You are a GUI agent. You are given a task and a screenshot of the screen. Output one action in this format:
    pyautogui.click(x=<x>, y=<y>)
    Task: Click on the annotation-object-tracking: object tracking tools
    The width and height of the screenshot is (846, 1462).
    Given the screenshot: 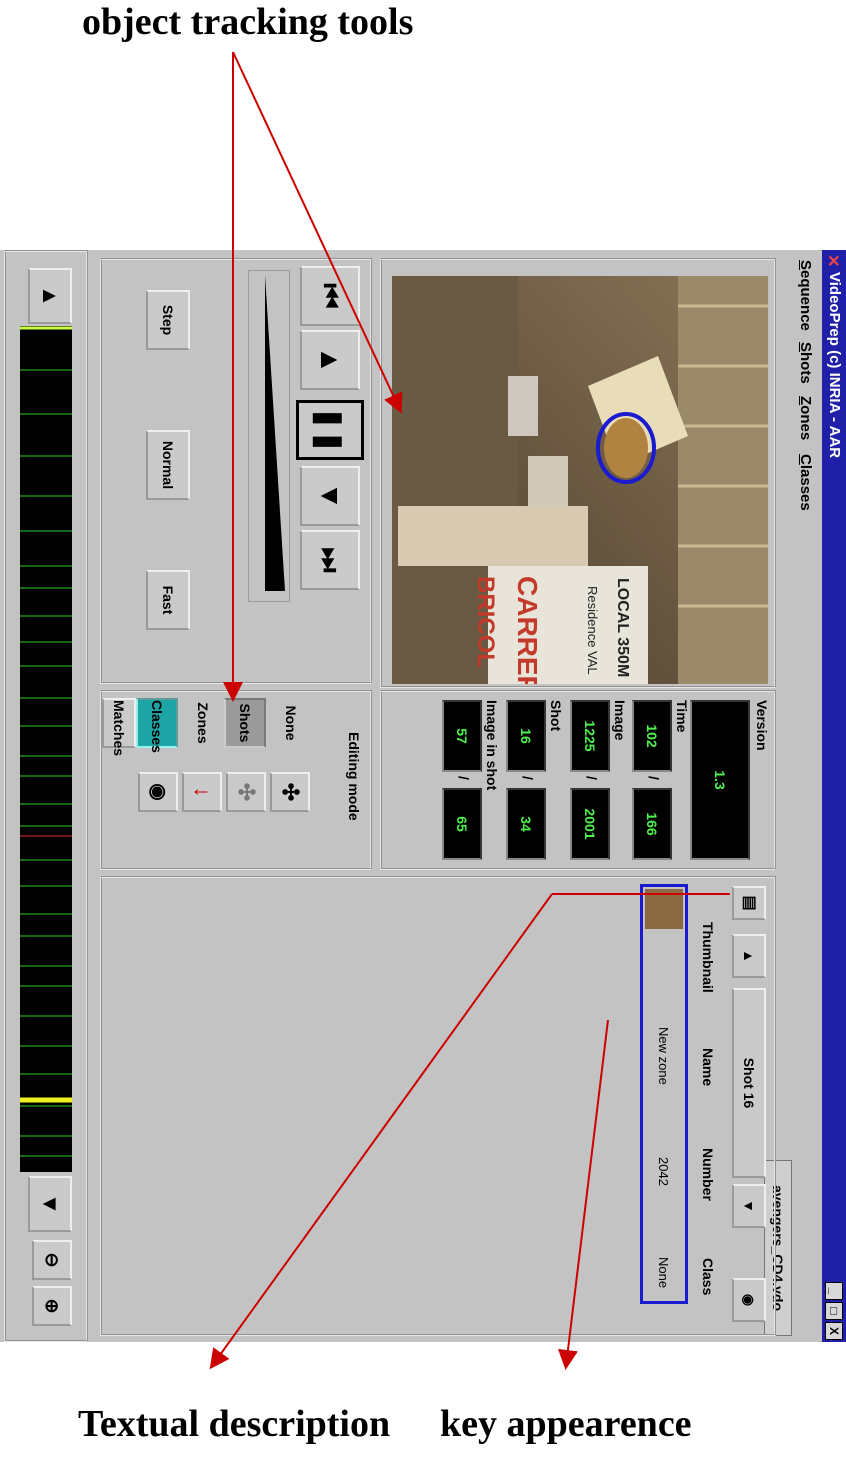 What is the action you would take?
    pyautogui.click(x=248, y=22)
    